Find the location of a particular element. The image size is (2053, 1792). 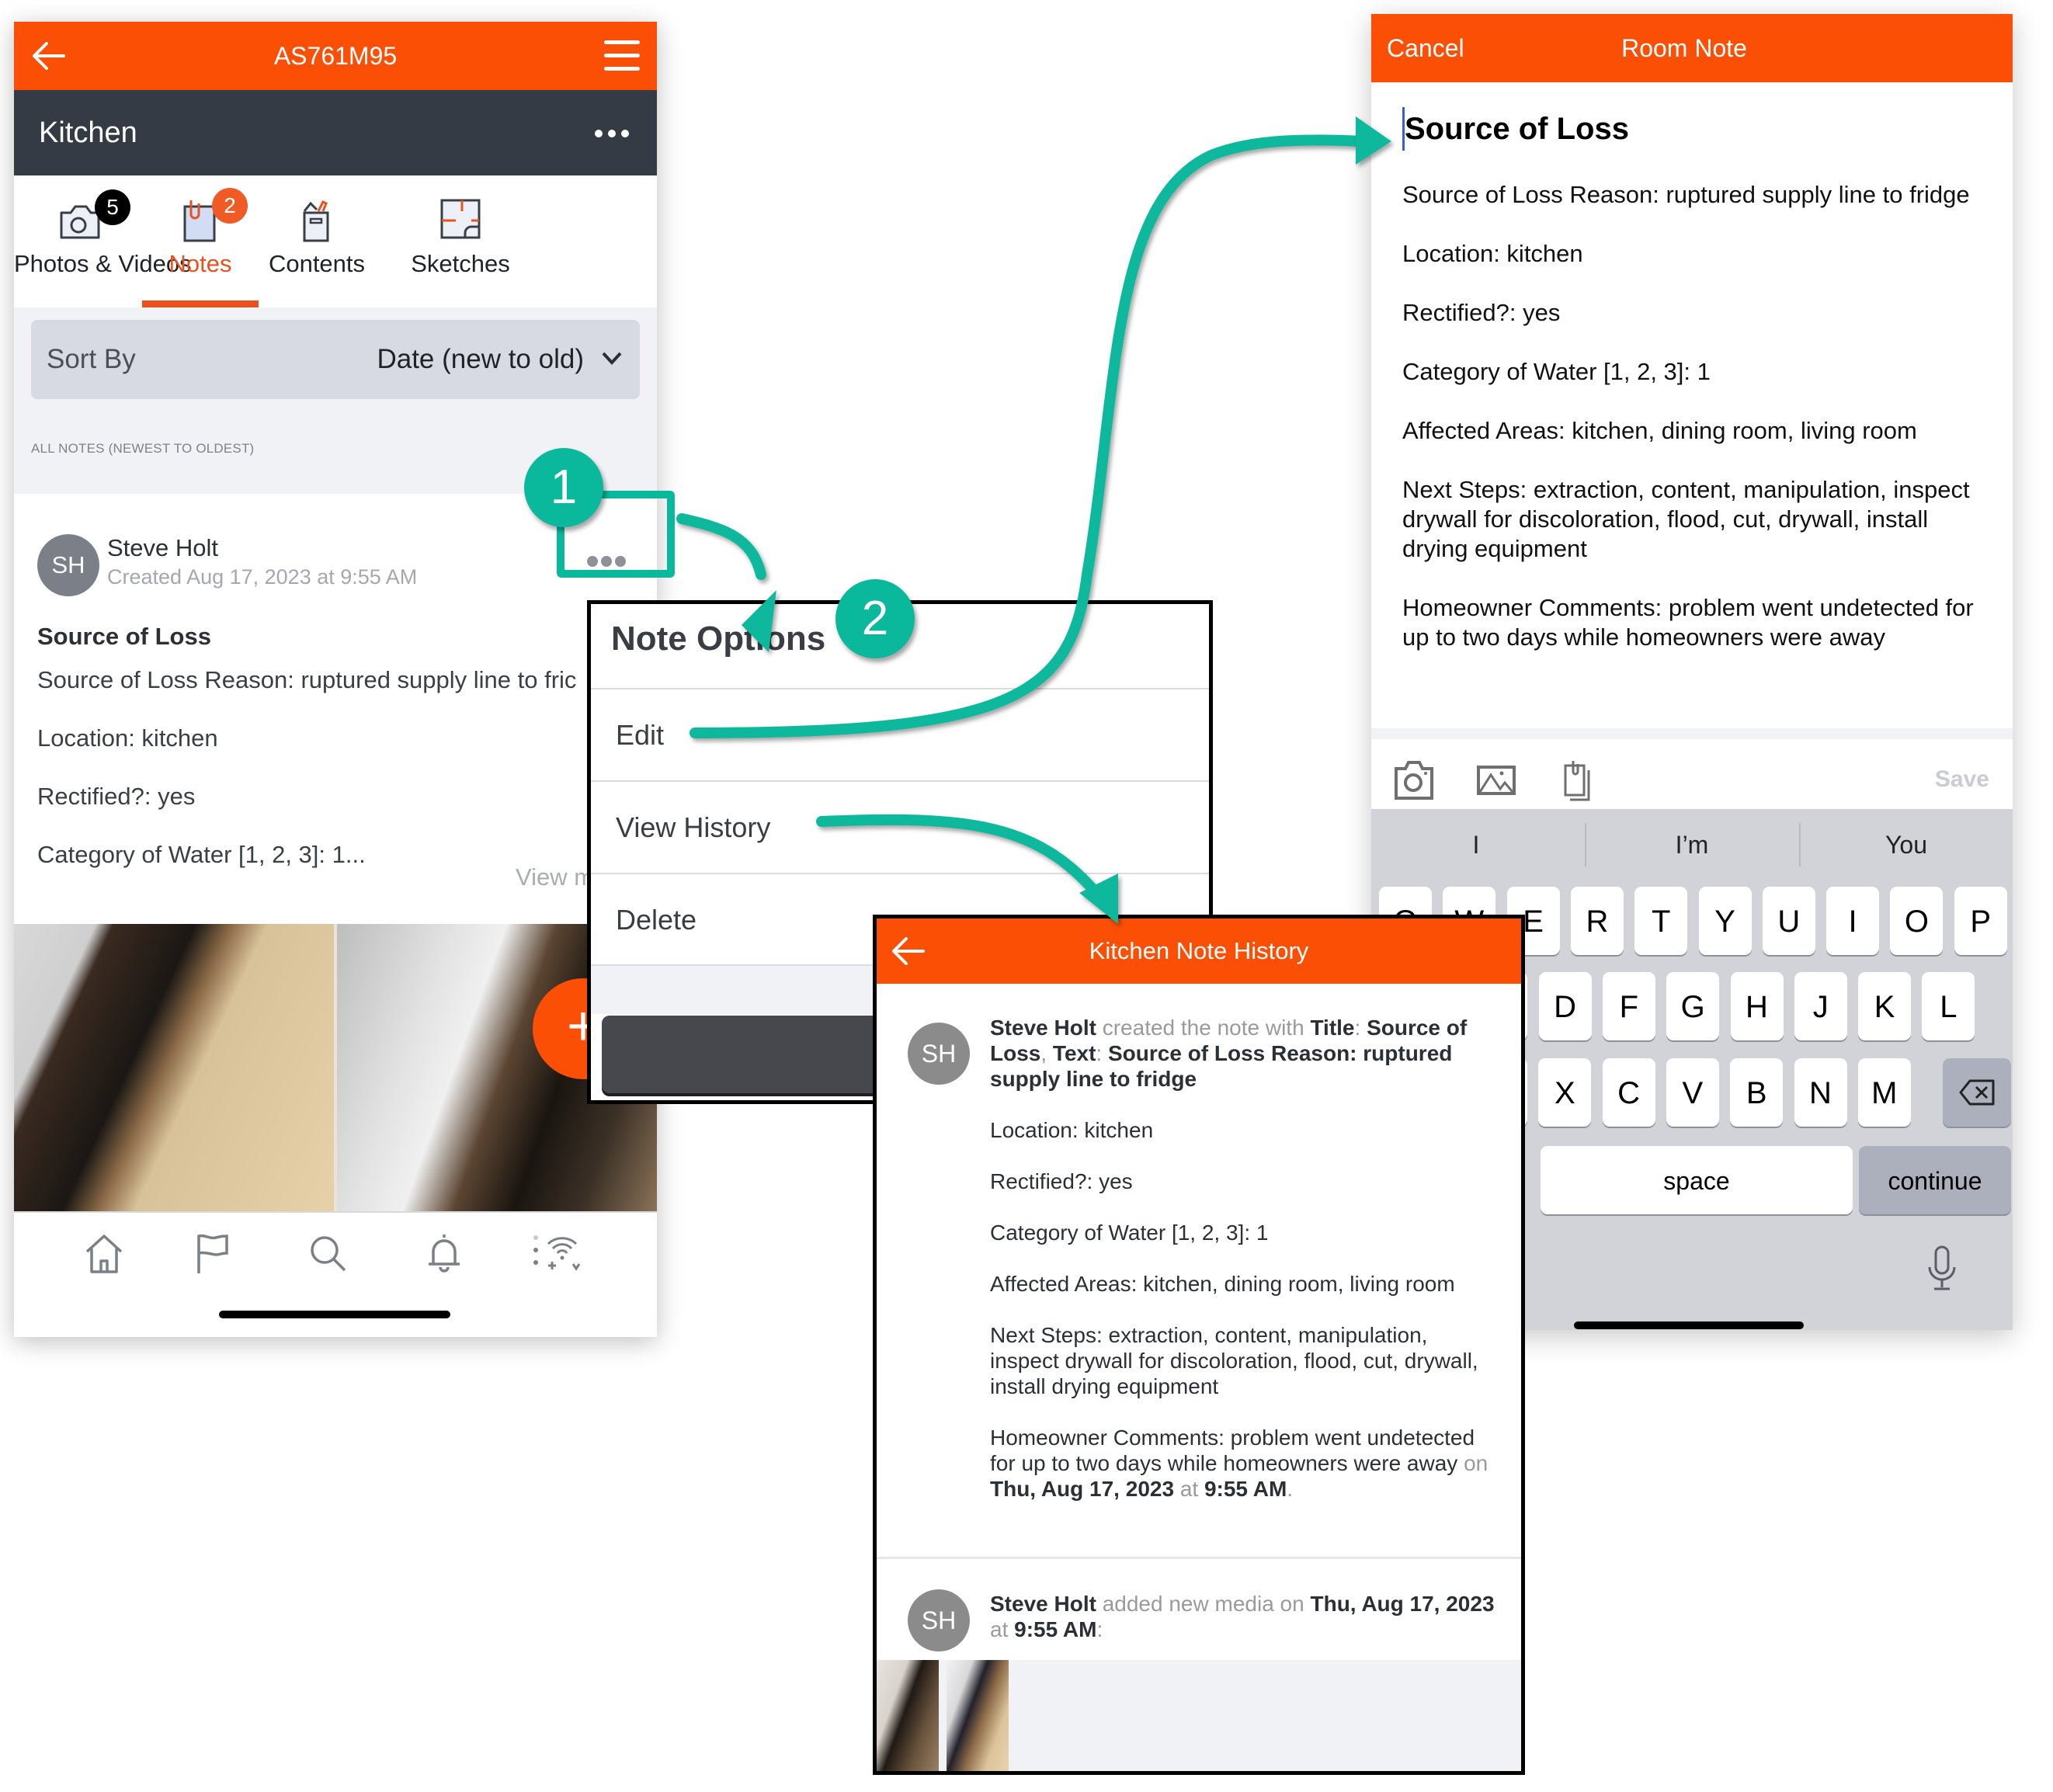

history-header: Kitchen Note History is located at coordinates (1199, 951).